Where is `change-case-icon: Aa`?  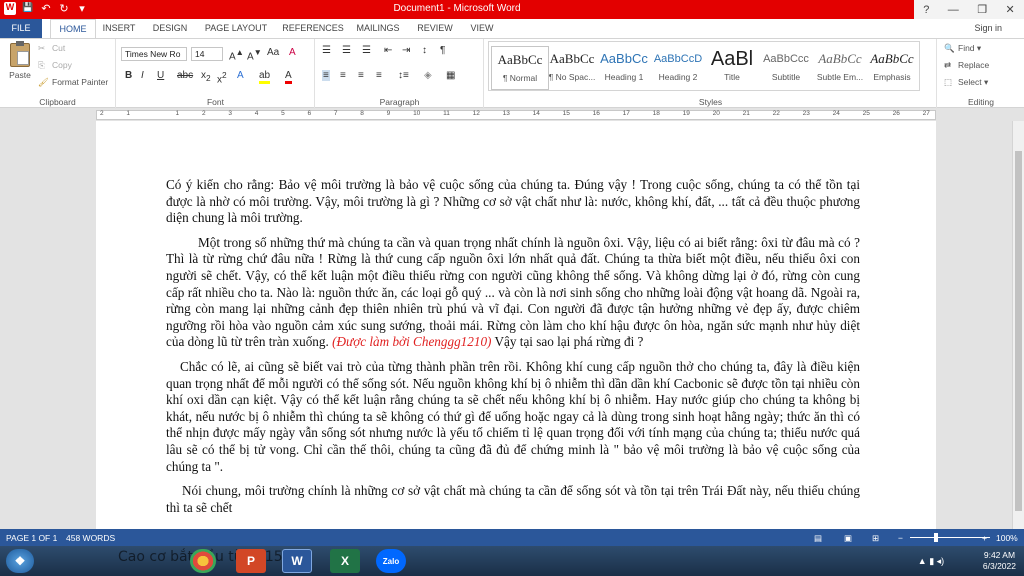
change-case-icon: Aa is located at coordinates (273, 52).